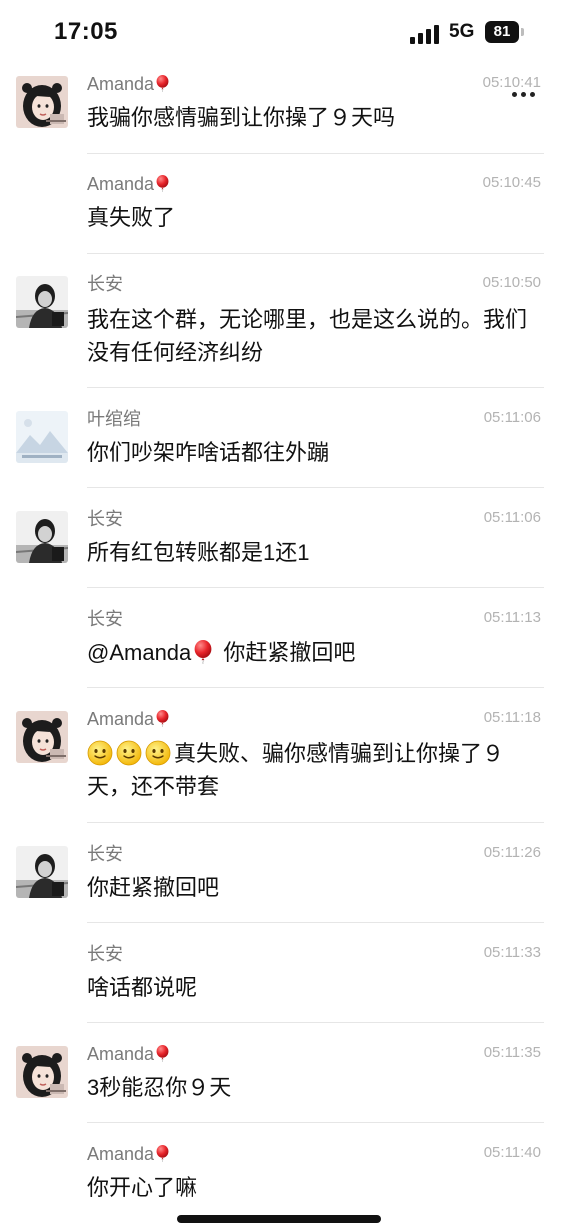 The height and width of the screenshot is (1230, 561). What do you see at coordinates (511, 182) in the screenshot?
I see `timestamp: 05:10:45` at bounding box center [511, 182].